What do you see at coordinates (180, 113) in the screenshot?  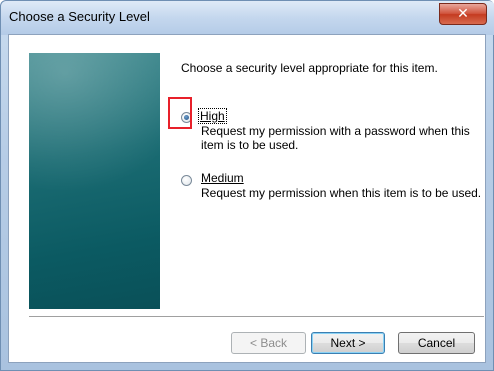 I see `highlight-annotation-box` at bounding box center [180, 113].